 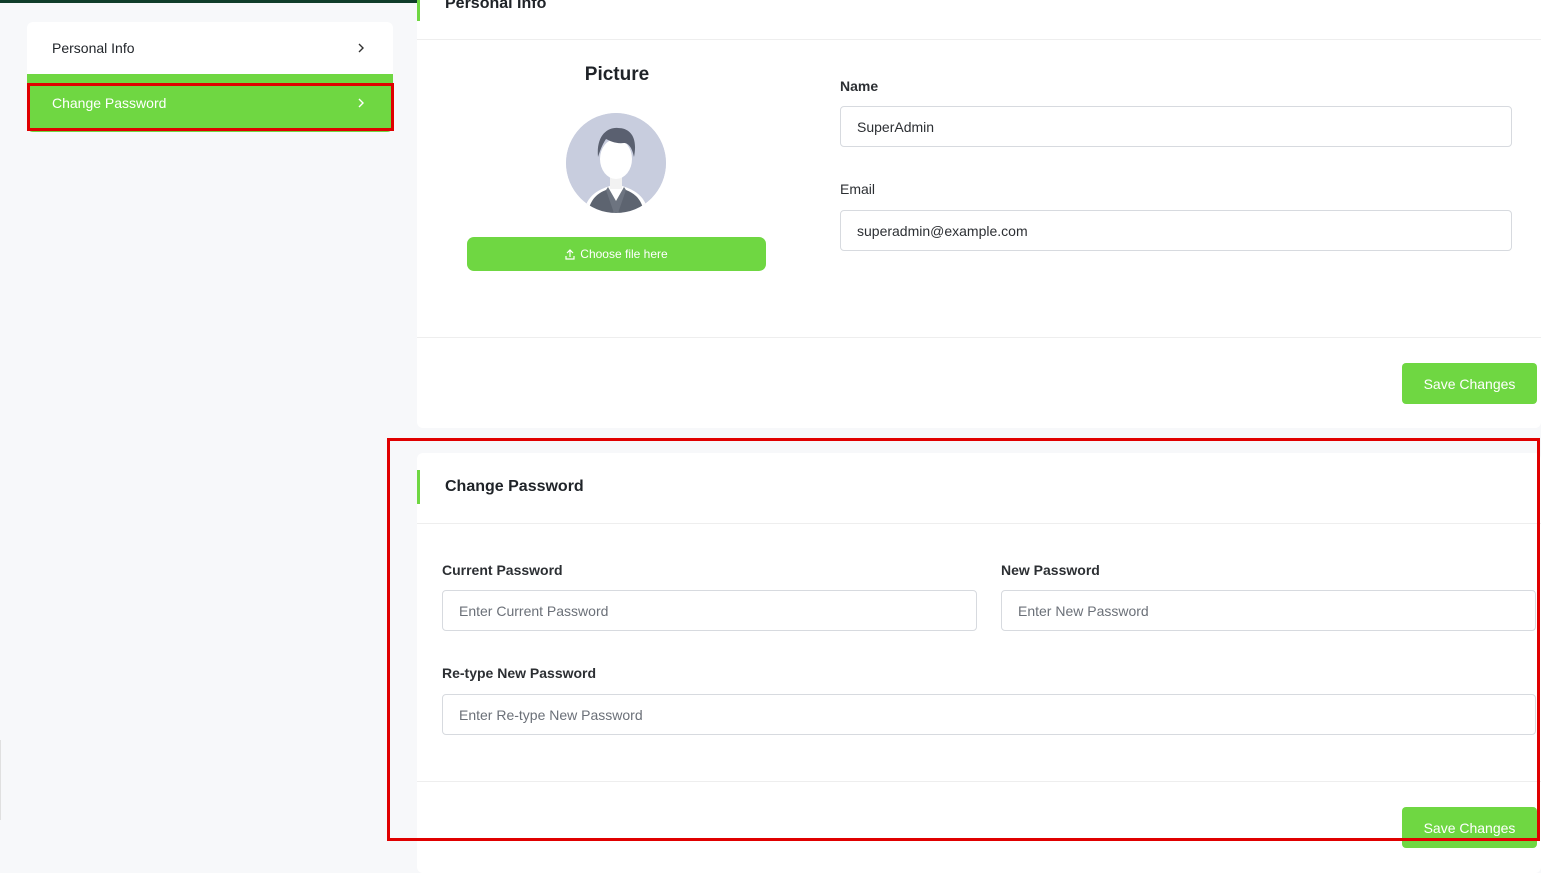 I want to click on choose-file-label: Choose file here, so click(x=624, y=254).